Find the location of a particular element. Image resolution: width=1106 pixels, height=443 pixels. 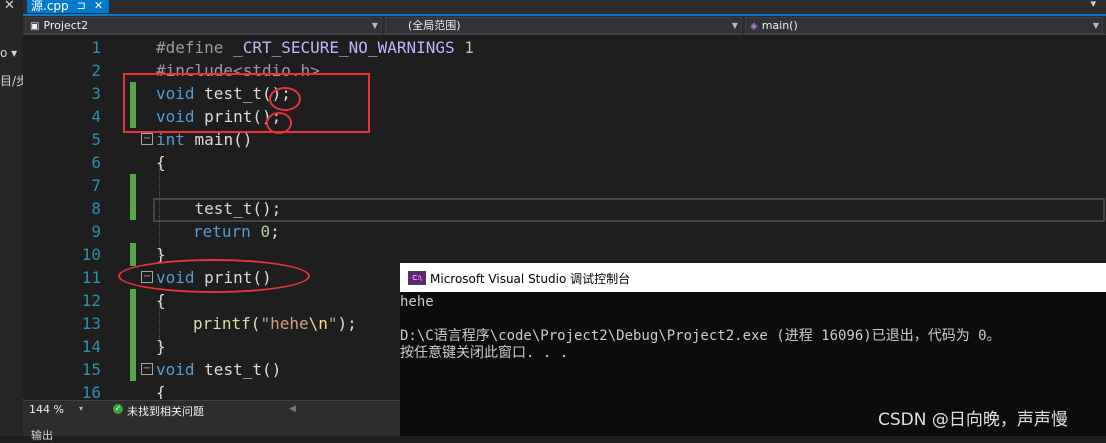

line-number: 12 is located at coordinates (91, 300).